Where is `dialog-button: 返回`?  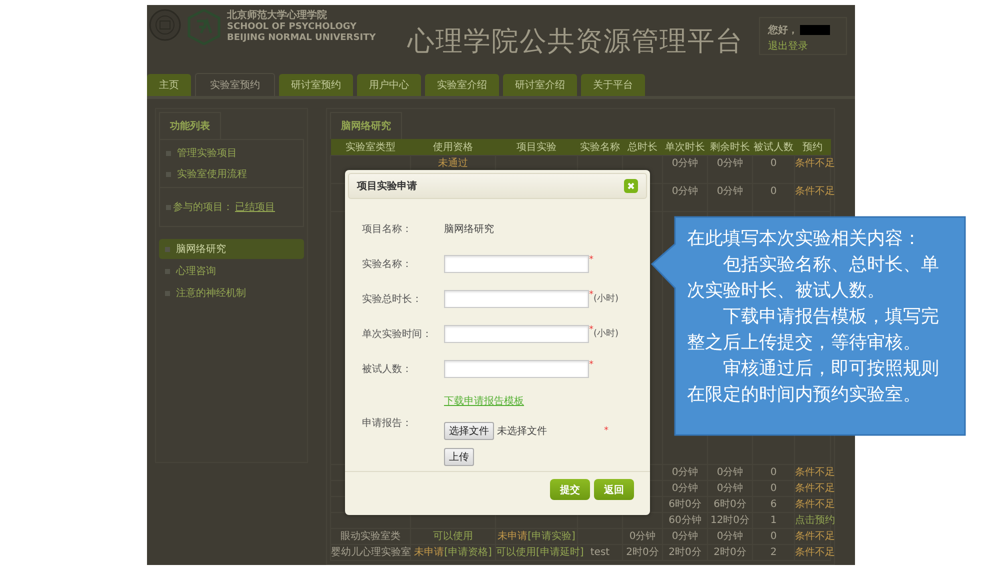 dialog-button: 返回 is located at coordinates (614, 489).